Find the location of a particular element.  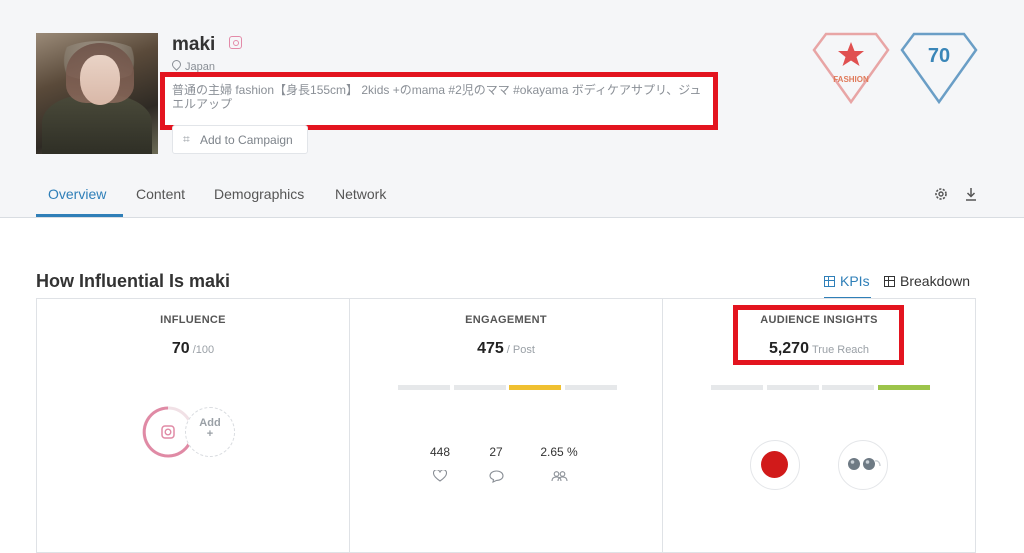

country-japan-flag-icon is located at coordinates (775, 465).